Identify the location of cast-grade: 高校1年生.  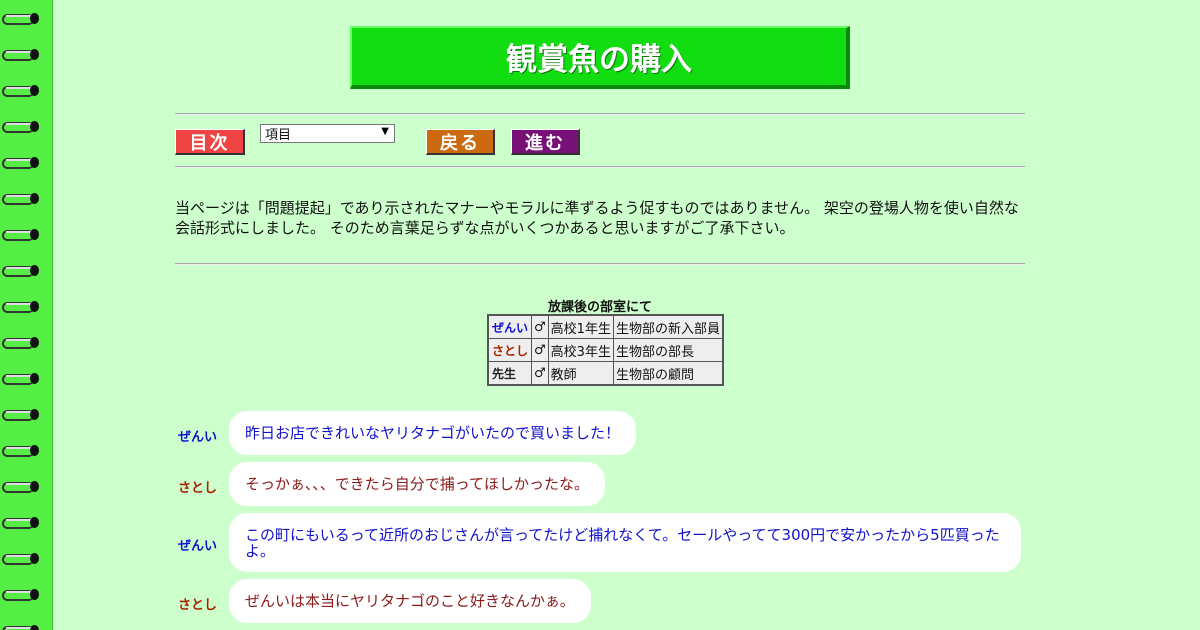
(580, 326).